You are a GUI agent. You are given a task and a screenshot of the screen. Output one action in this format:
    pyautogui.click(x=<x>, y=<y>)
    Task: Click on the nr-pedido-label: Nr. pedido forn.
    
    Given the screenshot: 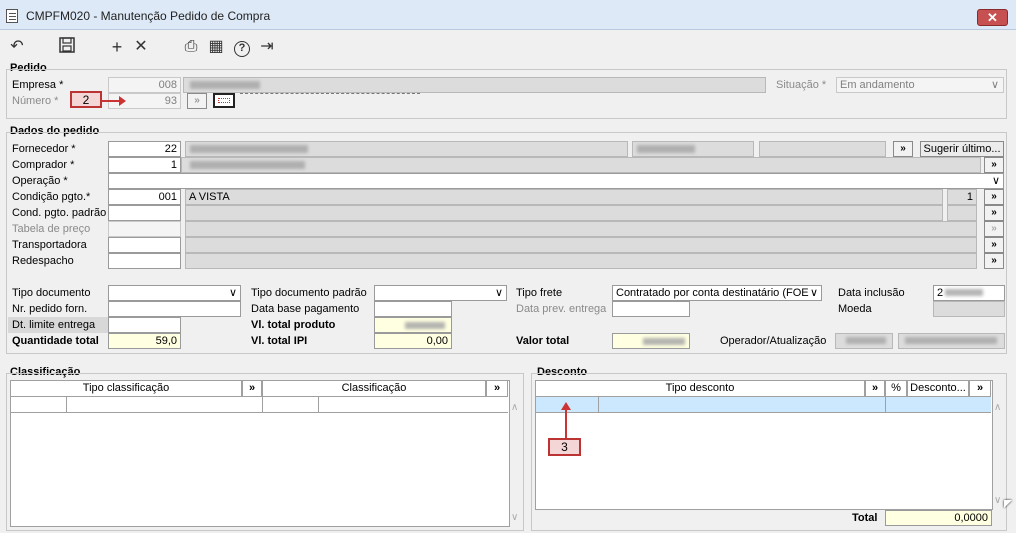 What is the action you would take?
    pyautogui.click(x=50, y=309)
    